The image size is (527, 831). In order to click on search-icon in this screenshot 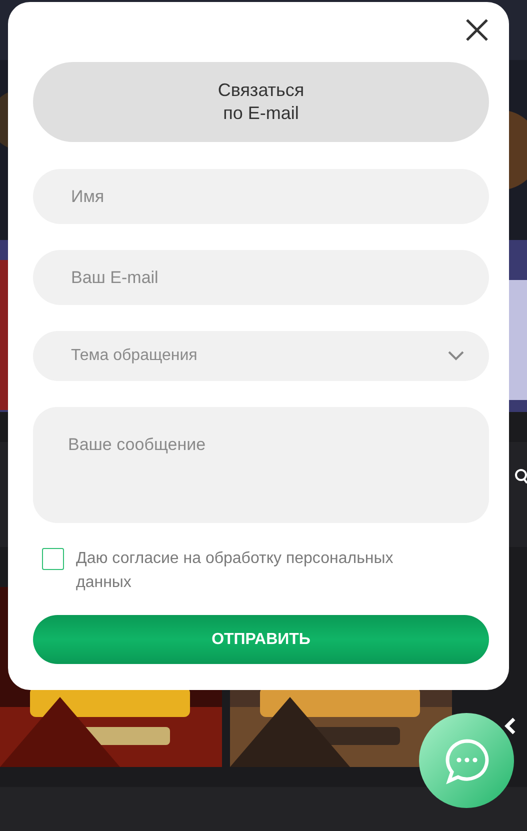, I will do `click(520, 477)`.